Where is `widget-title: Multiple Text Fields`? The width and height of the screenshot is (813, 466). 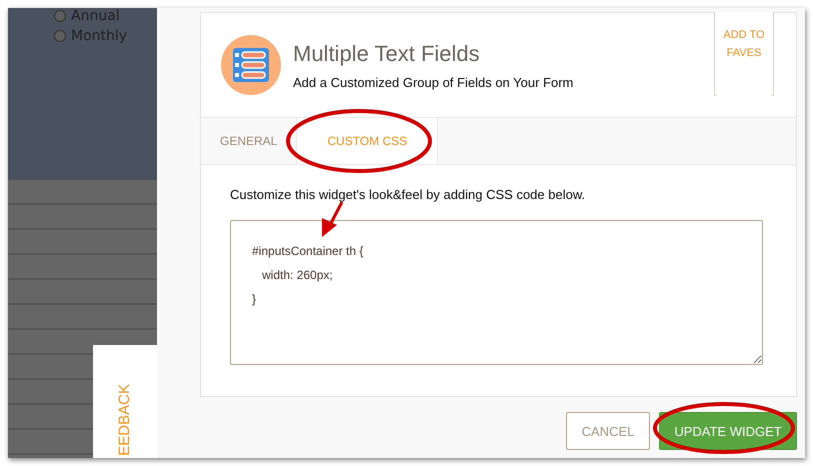 widget-title: Multiple Text Fields is located at coordinates (387, 54).